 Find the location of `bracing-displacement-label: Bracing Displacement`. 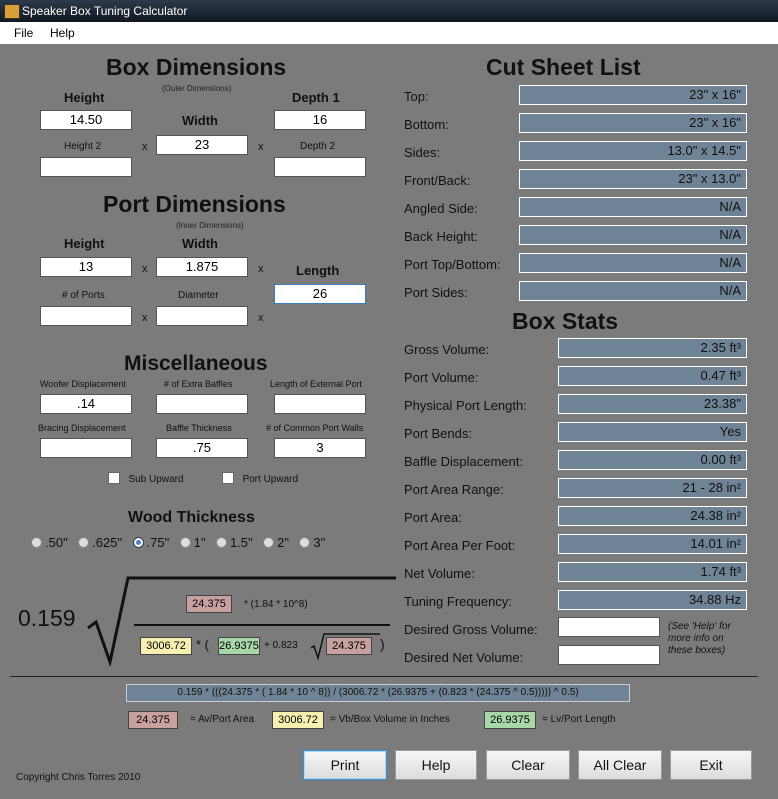

bracing-displacement-label: Bracing Displacement is located at coordinates (82, 428).